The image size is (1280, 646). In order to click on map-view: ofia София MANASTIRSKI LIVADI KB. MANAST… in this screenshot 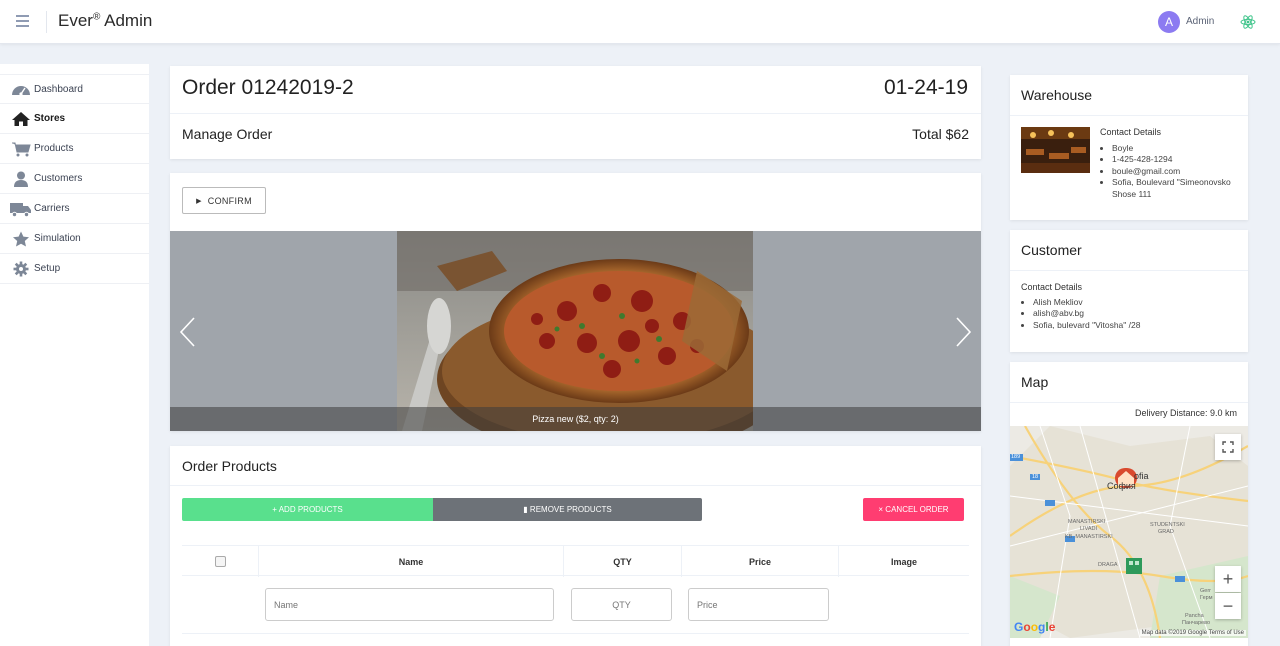, I will do `click(1129, 532)`.